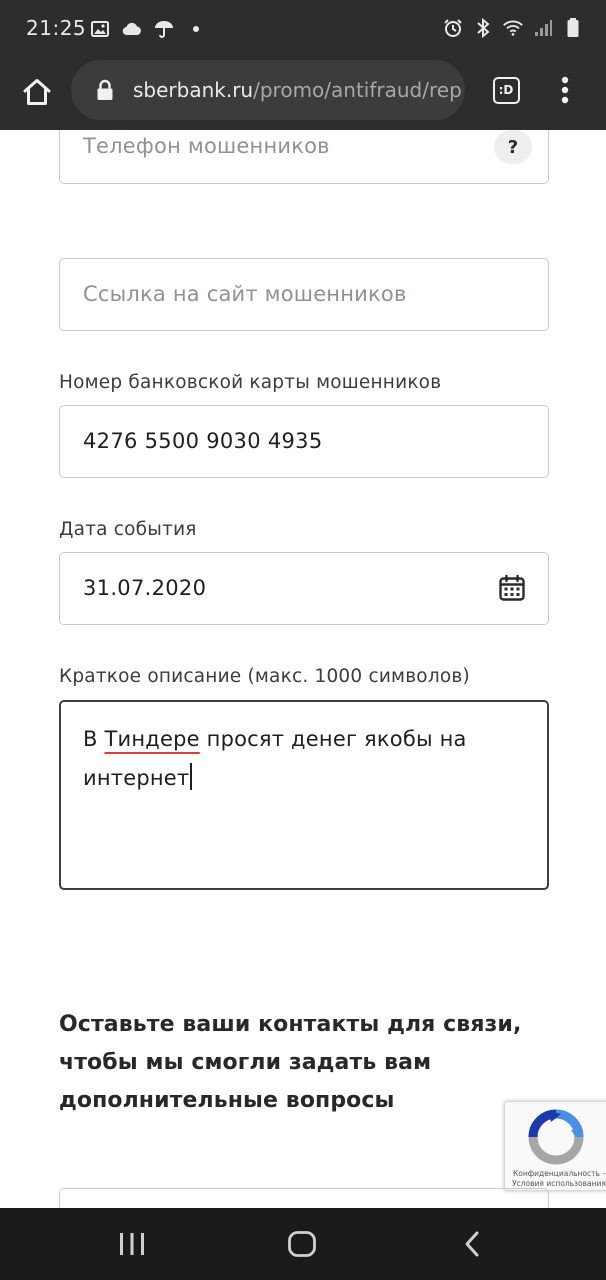  I want to click on url-path: /promo/antifraud/rep, so click(357, 90).